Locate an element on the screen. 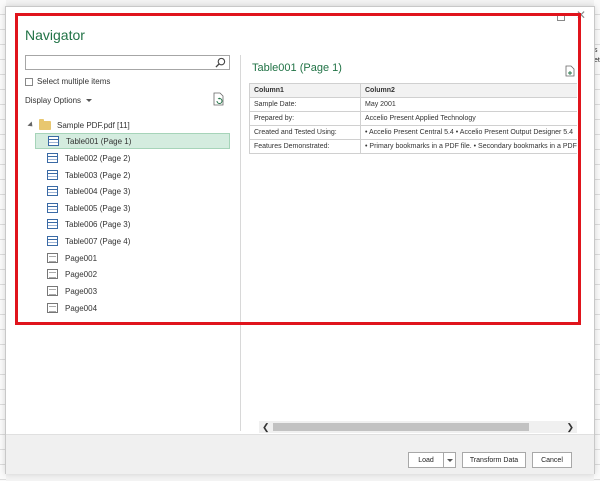  cancel-button: Cancel is located at coordinates (552, 460).